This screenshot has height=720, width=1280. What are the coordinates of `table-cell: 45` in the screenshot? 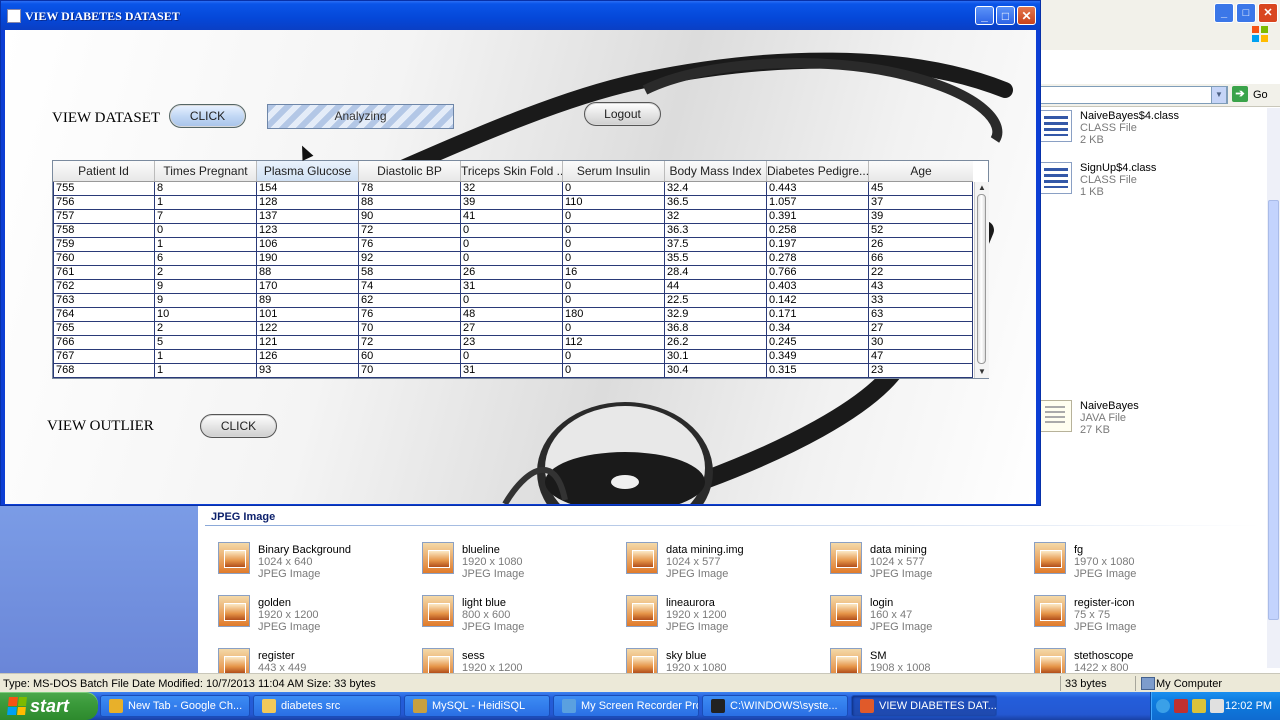 It's located at (921, 189).